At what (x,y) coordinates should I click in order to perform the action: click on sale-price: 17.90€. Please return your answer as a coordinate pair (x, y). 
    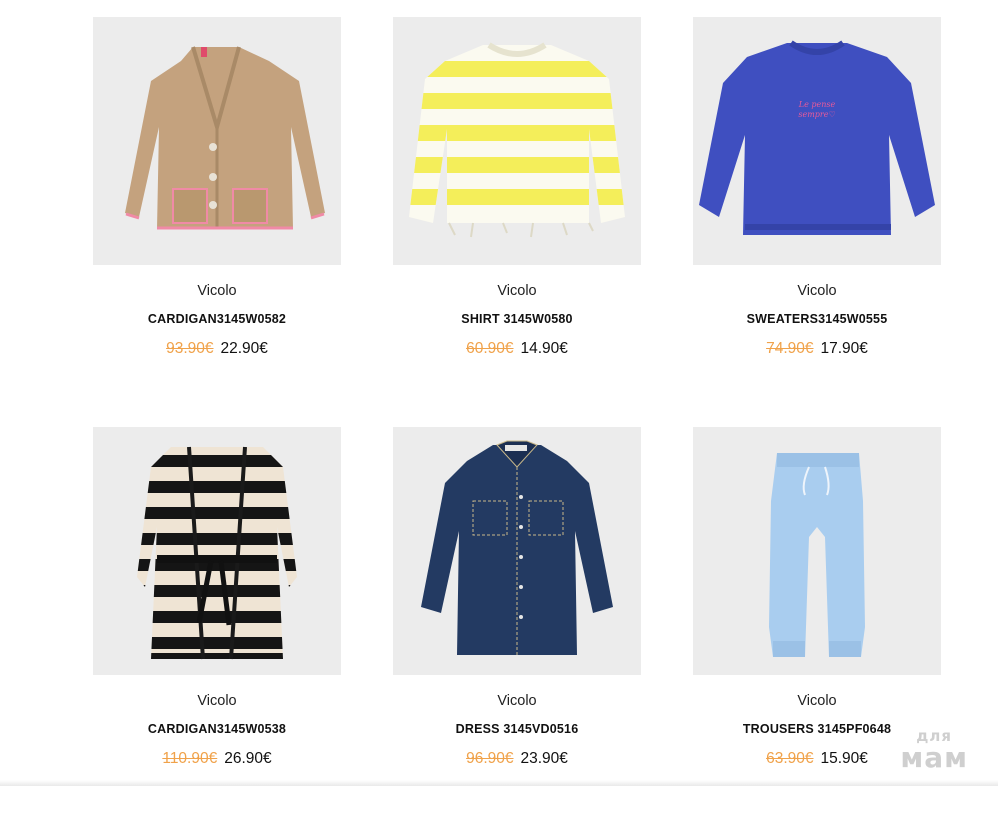
    Looking at the image, I should click on (844, 348).